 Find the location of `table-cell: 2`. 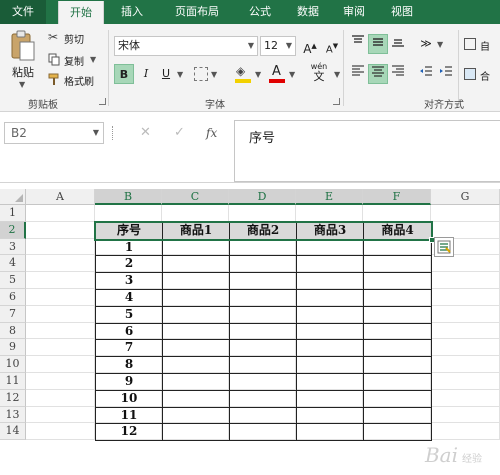

table-cell: 2 is located at coordinates (129, 264).